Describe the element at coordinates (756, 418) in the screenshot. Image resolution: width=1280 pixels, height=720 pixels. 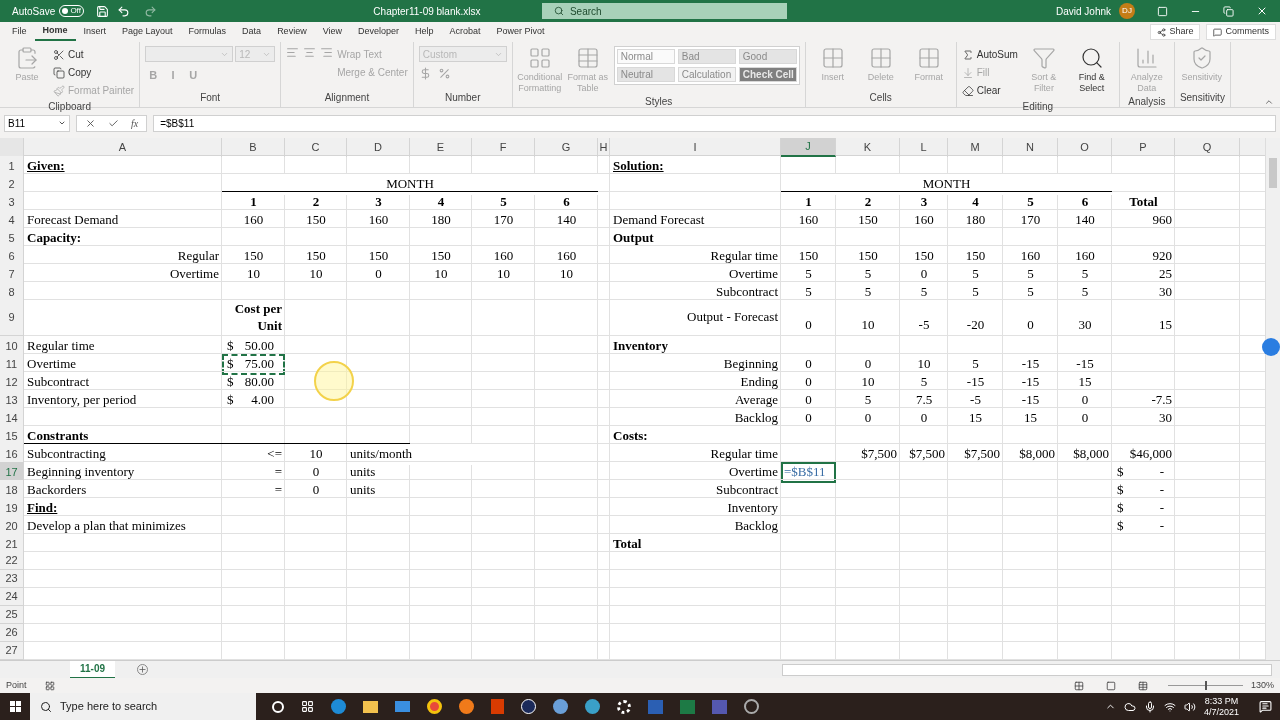
I see `table-cell-text: Backlog` at that location.